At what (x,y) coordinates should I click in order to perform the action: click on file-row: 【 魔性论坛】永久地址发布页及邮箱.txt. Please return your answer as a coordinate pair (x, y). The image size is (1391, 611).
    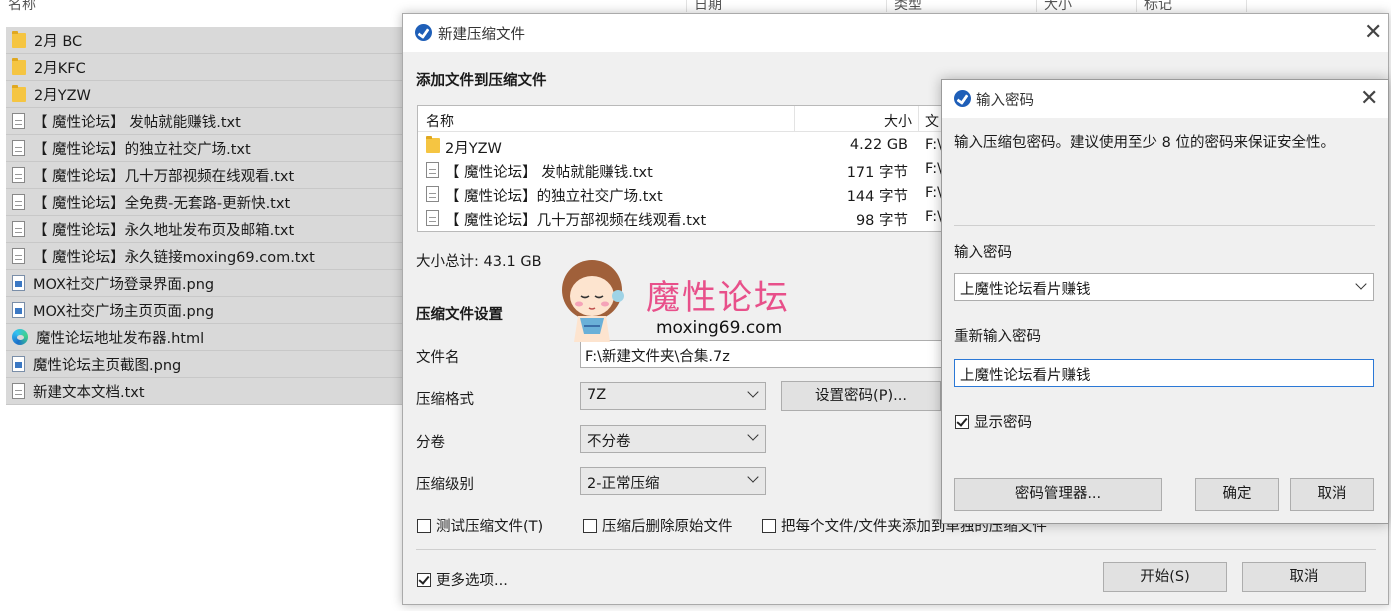
    Looking at the image, I should click on (206, 229).